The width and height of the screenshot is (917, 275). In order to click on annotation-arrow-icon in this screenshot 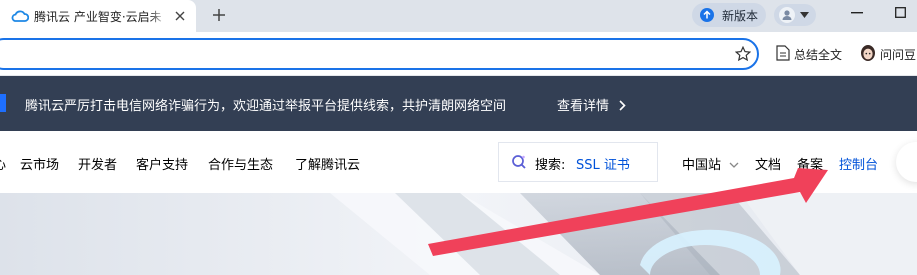, I will do `click(628, 212)`.